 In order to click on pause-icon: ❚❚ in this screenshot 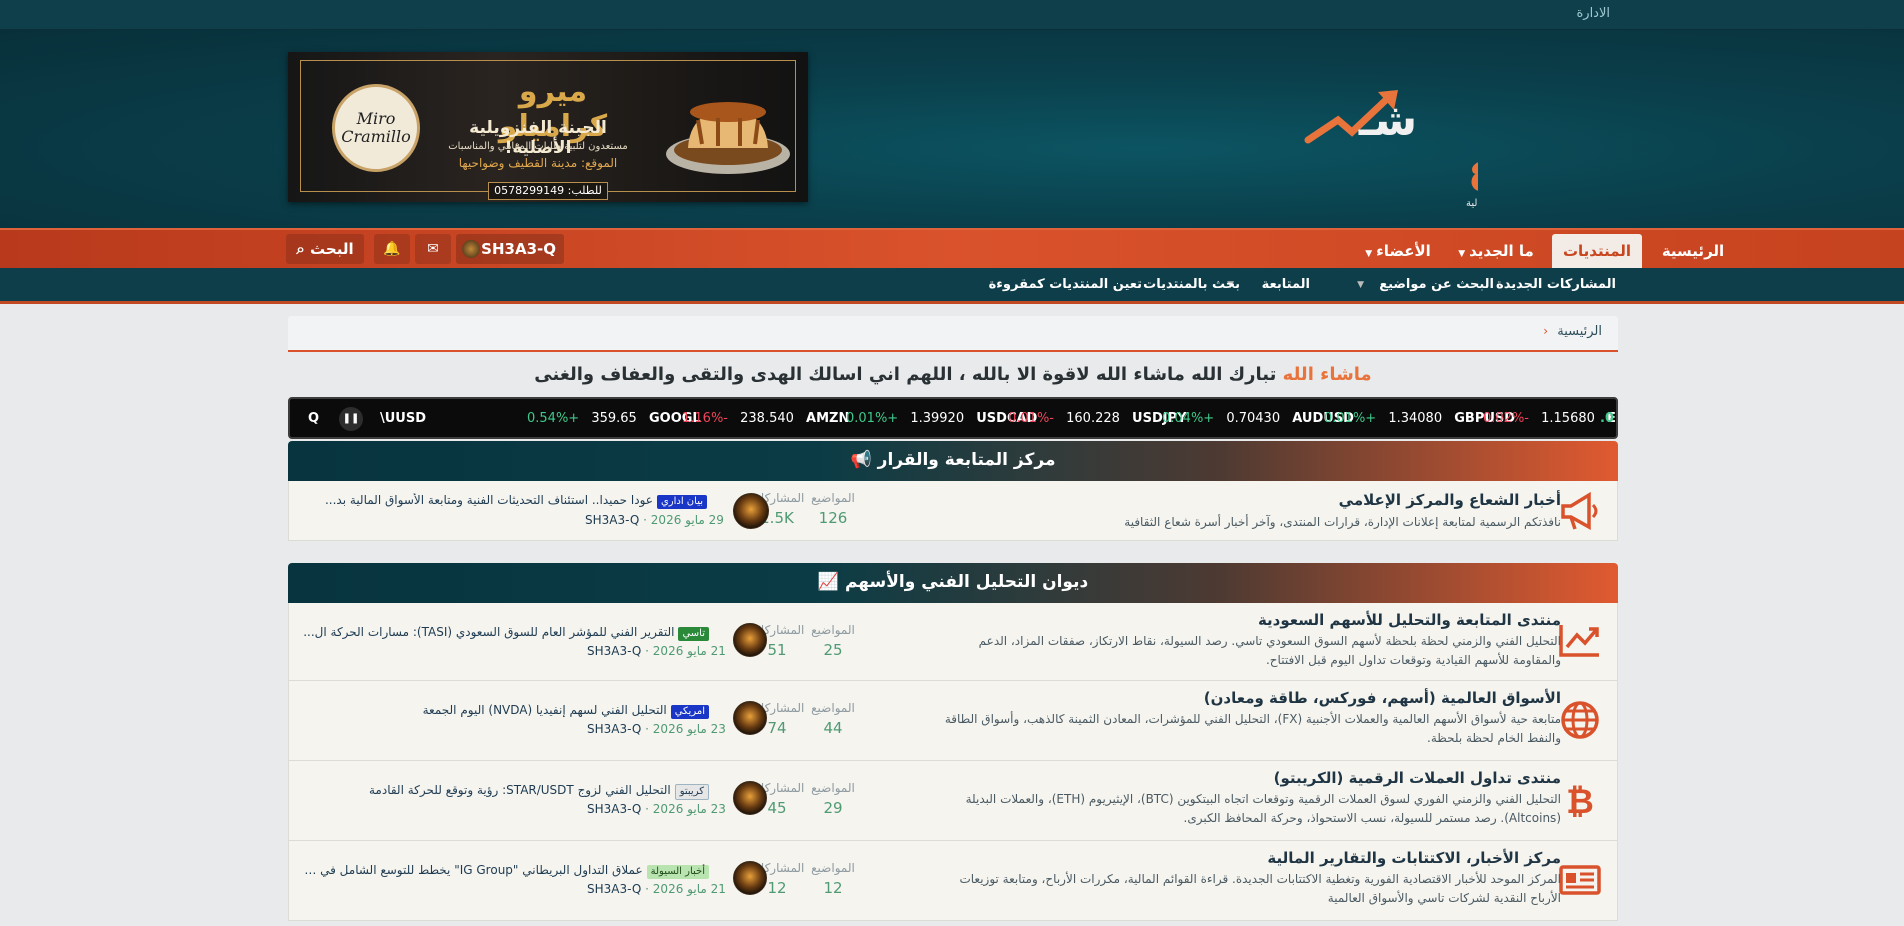, I will do `click(351, 419)`.